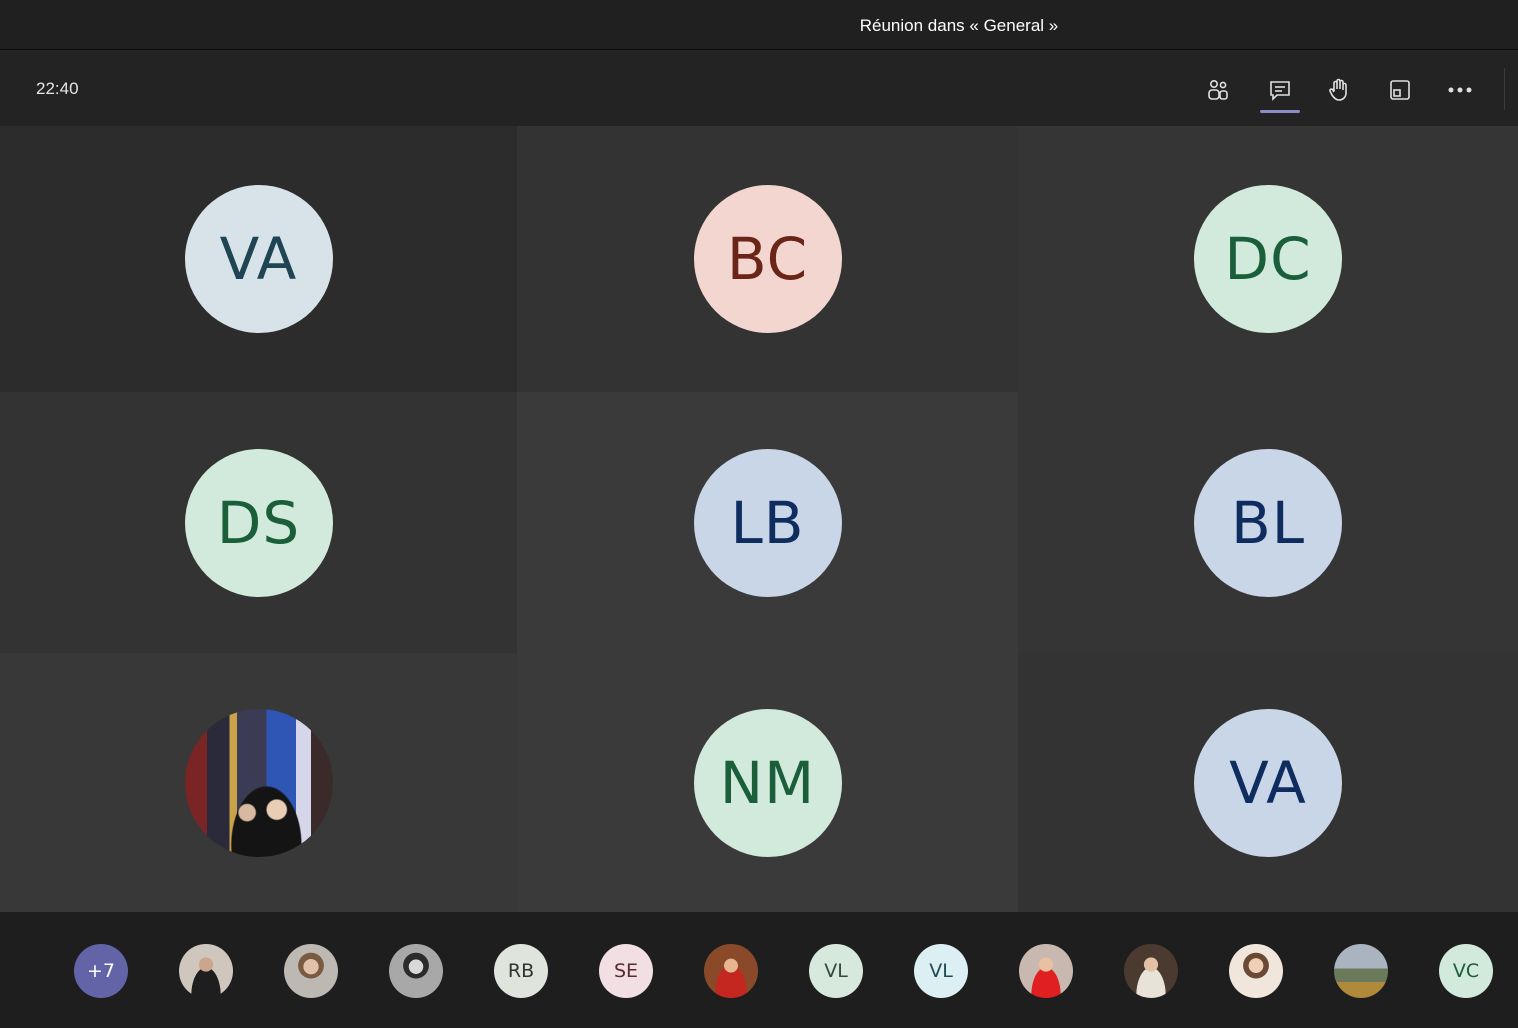  I want to click on participant-tile: DC, so click(1268, 259).